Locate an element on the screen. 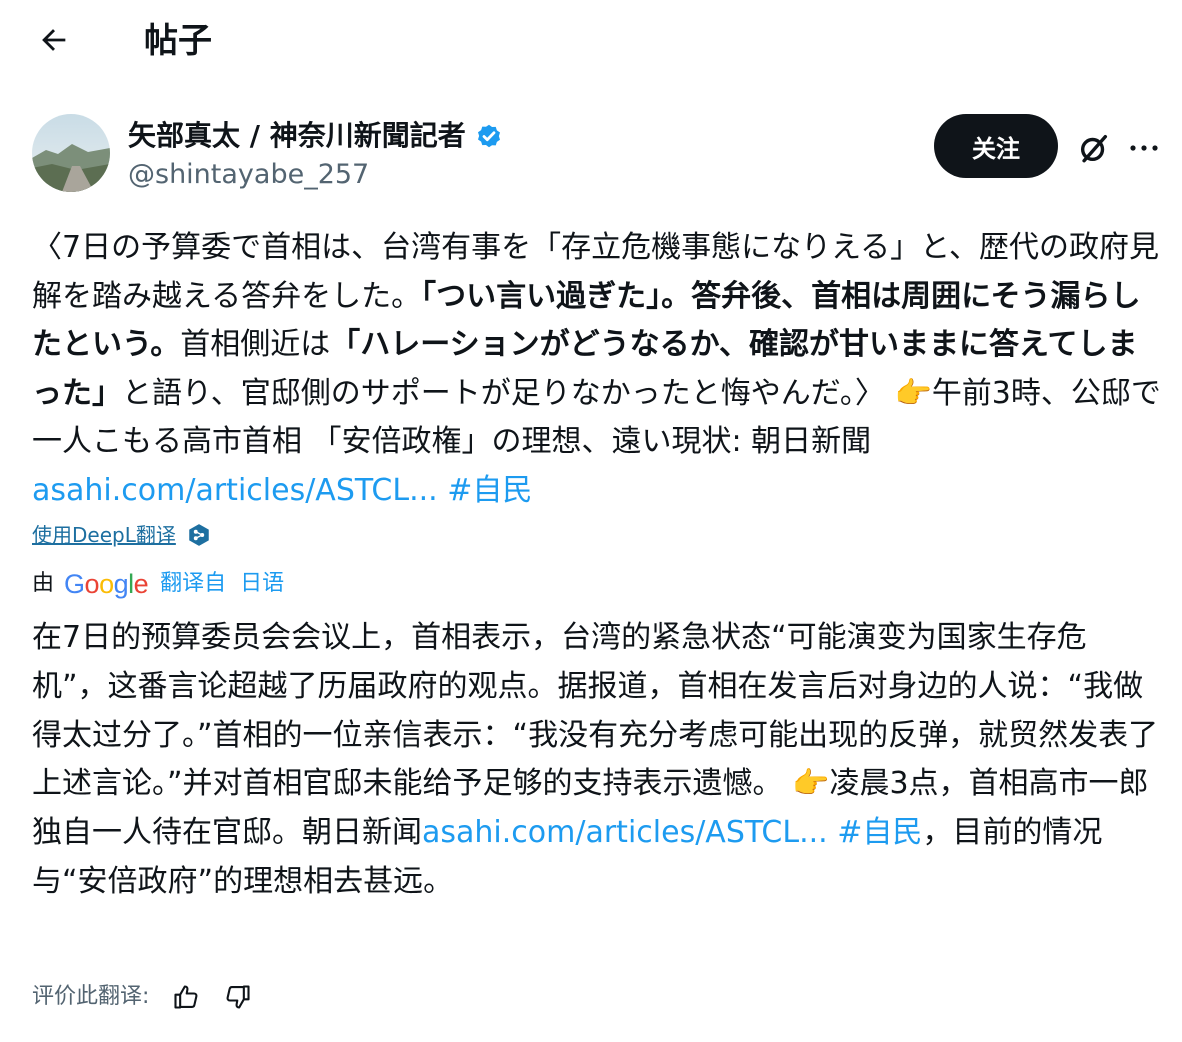 The width and height of the screenshot is (1182, 1042). thumbs-up-button is located at coordinates (186, 997).